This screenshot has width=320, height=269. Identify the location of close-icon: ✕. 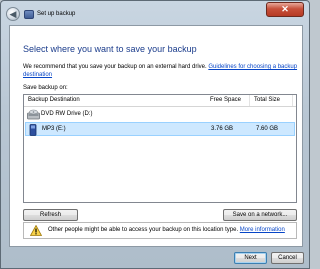
(285, 9).